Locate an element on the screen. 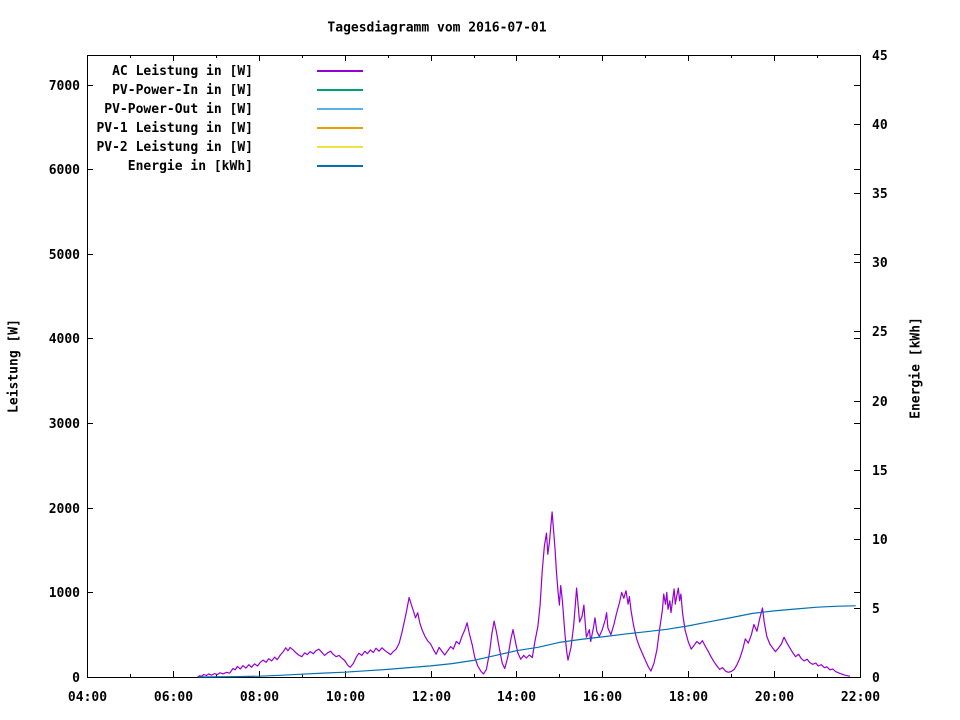 The height and width of the screenshot is (720, 960). chart-title: Tagesdiagramm vom 2016-07-01 is located at coordinates (437, 28).